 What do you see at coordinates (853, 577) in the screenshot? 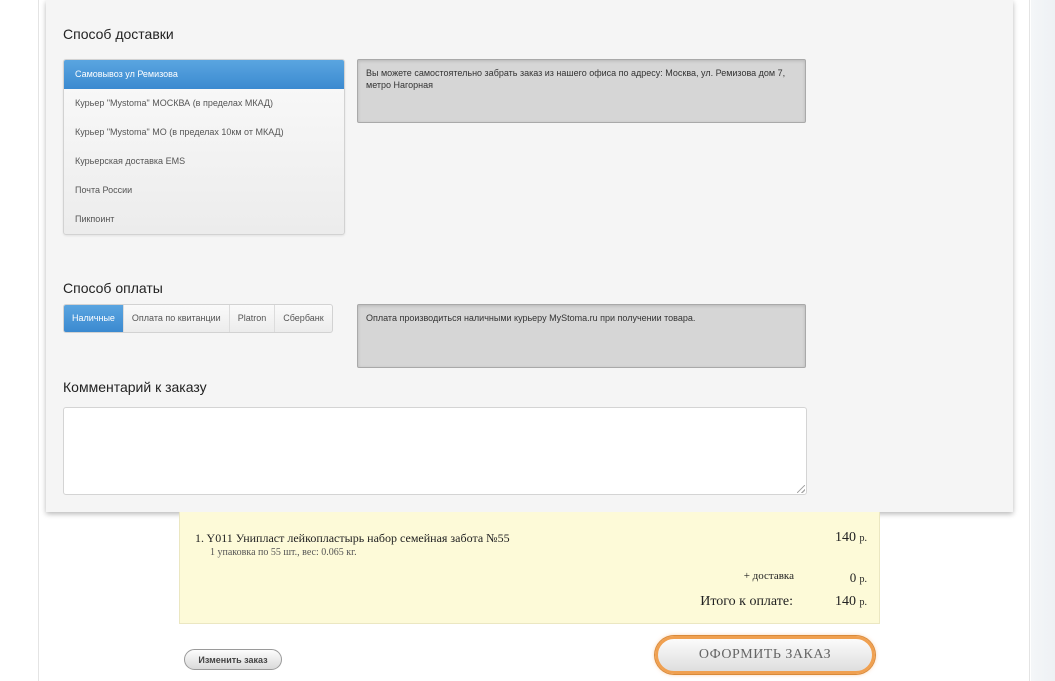
I see `shipping-price-value: 0` at bounding box center [853, 577].